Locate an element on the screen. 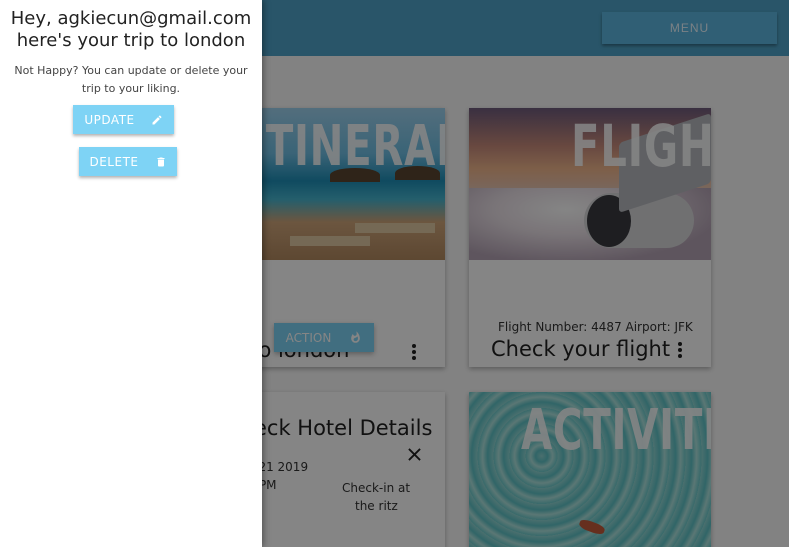 The width and height of the screenshot is (789, 547). note-line2: trip to your liking. is located at coordinates (131, 88).